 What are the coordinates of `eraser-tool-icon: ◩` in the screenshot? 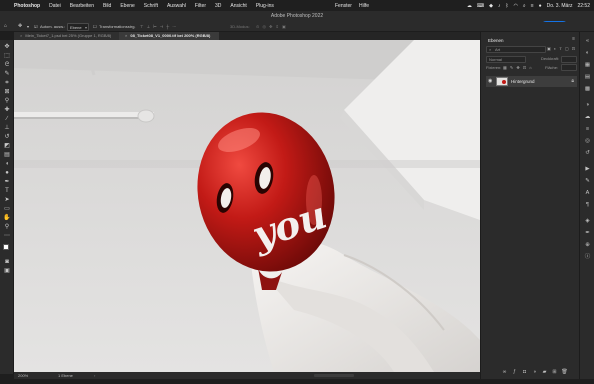 It's located at (7, 146).